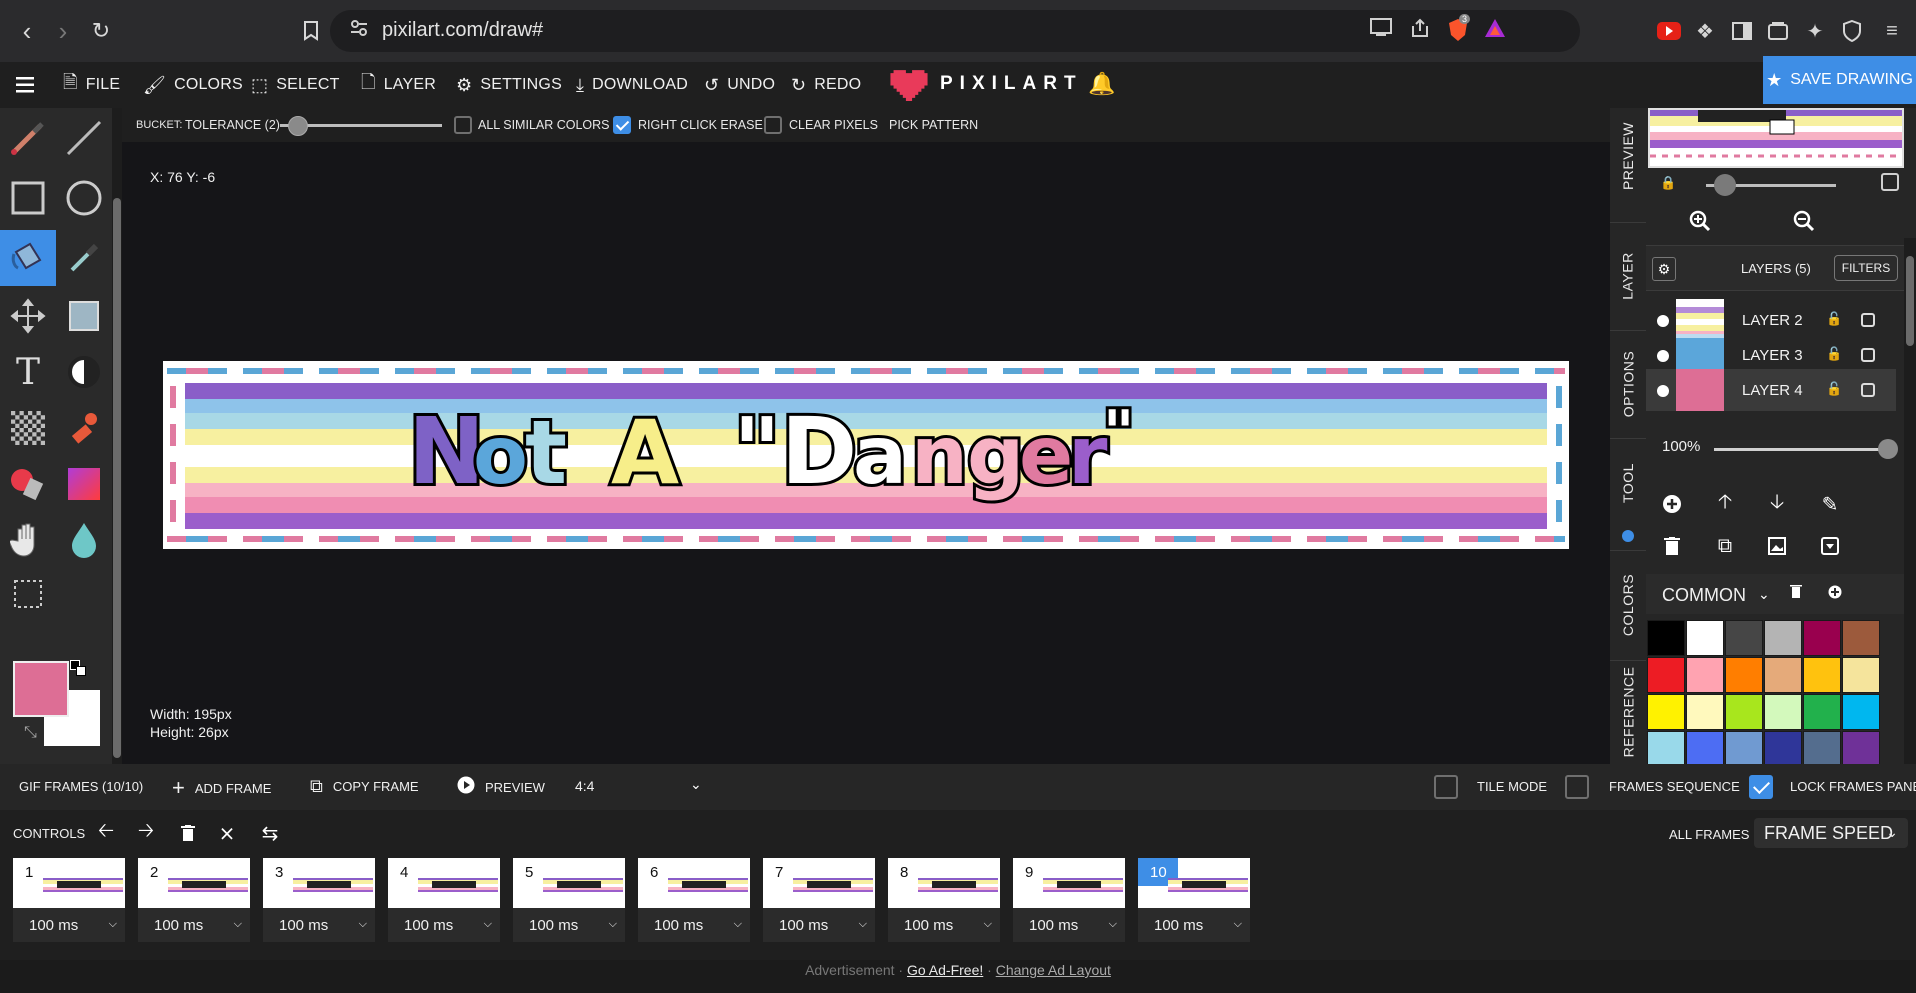 The height and width of the screenshot is (993, 1916). What do you see at coordinates (1771, 390) in the screenshot?
I see `layer-row: LAYER 4 🔓` at bounding box center [1771, 390].